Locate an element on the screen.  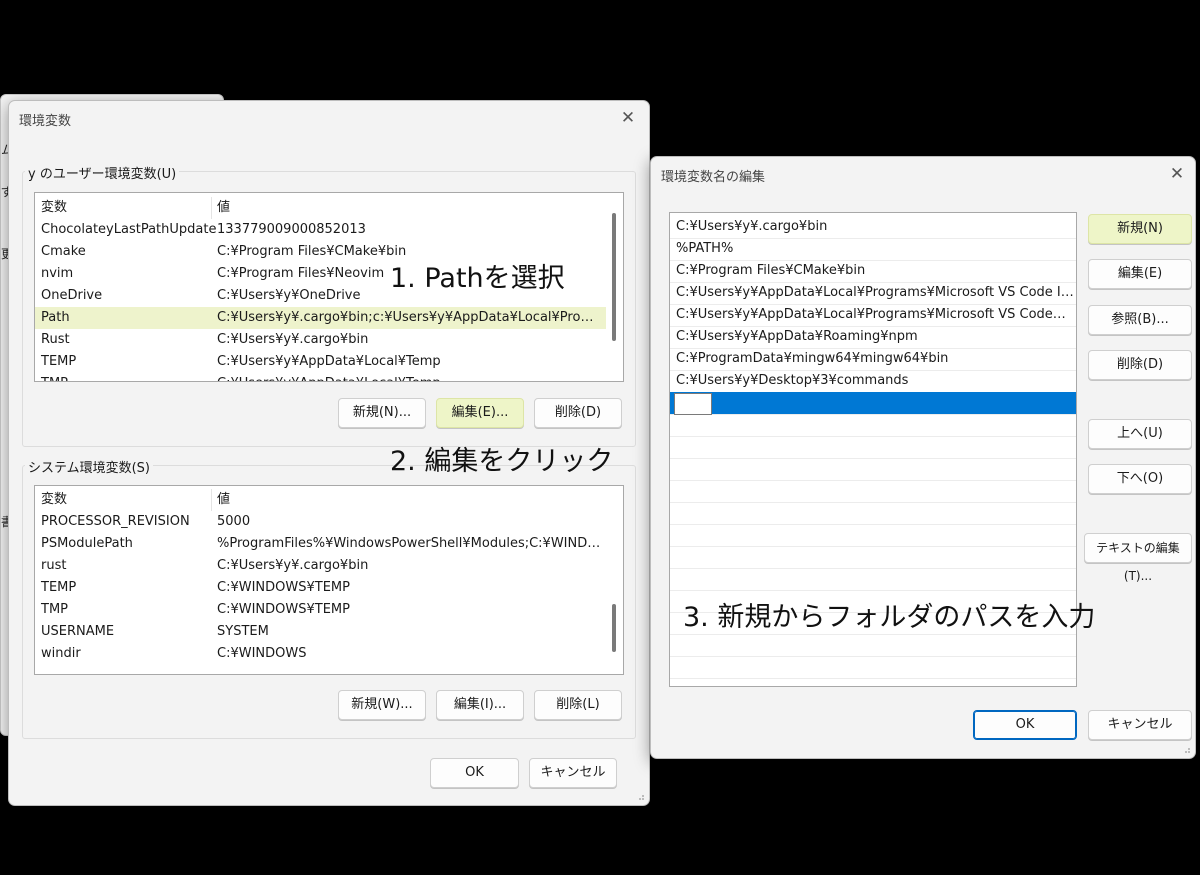
variable-name: rust is located at coordinates (54, 565).